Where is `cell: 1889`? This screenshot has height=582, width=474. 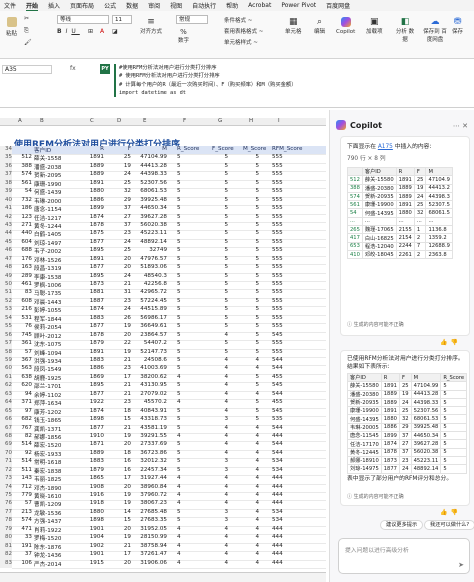
cell: 1889 is located at coordinates (94, 166).